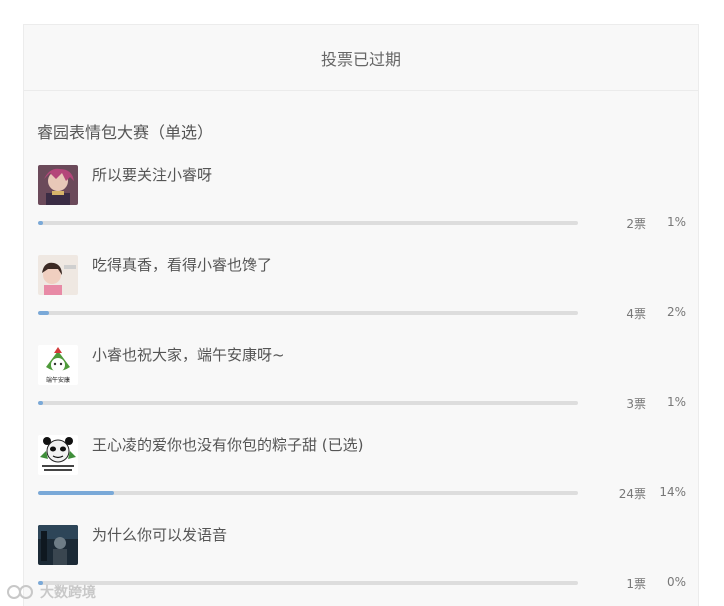  Describe the element at coordinates (636, 404) in the screenshot. I see `vote-count: 3票` at that location.